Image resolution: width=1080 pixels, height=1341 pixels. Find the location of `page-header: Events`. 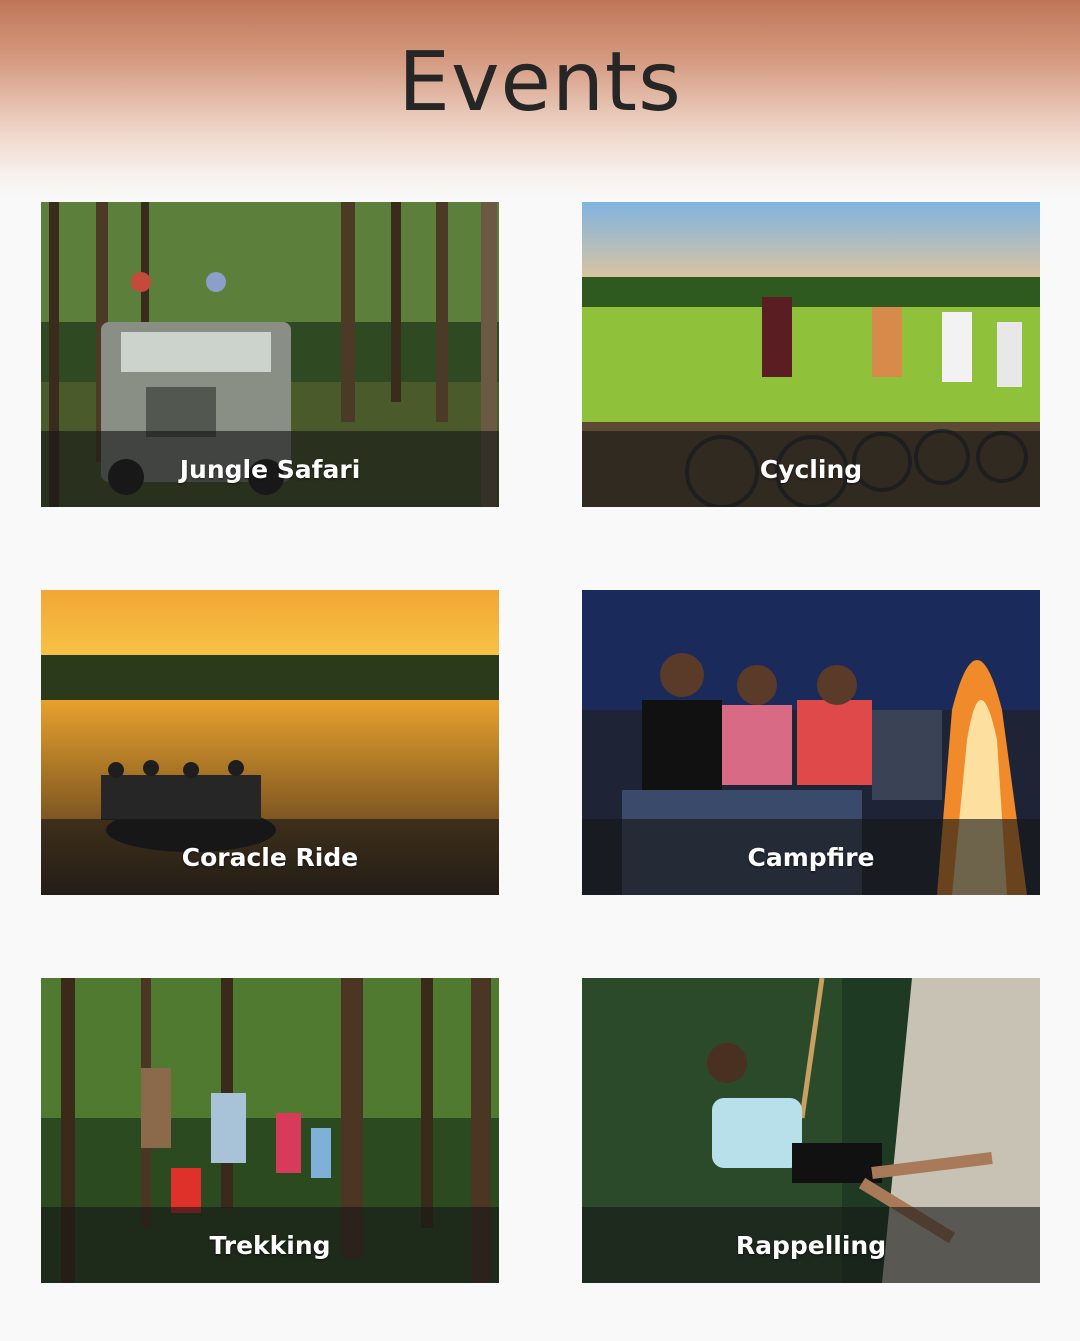

page-header: Events is located at coordinates (540, 100).